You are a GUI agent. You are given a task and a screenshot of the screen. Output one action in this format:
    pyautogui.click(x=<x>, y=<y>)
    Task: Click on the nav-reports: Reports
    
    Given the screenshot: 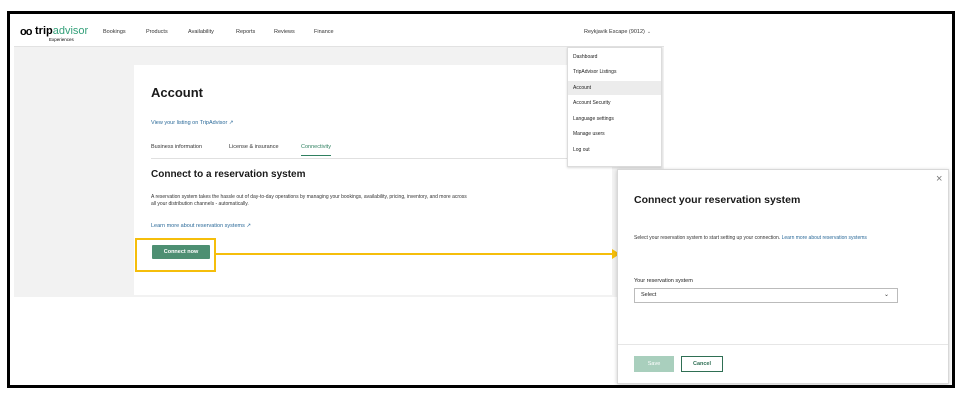 What is the action you would take?
    pyautogui.click(x=245, y=32)
    